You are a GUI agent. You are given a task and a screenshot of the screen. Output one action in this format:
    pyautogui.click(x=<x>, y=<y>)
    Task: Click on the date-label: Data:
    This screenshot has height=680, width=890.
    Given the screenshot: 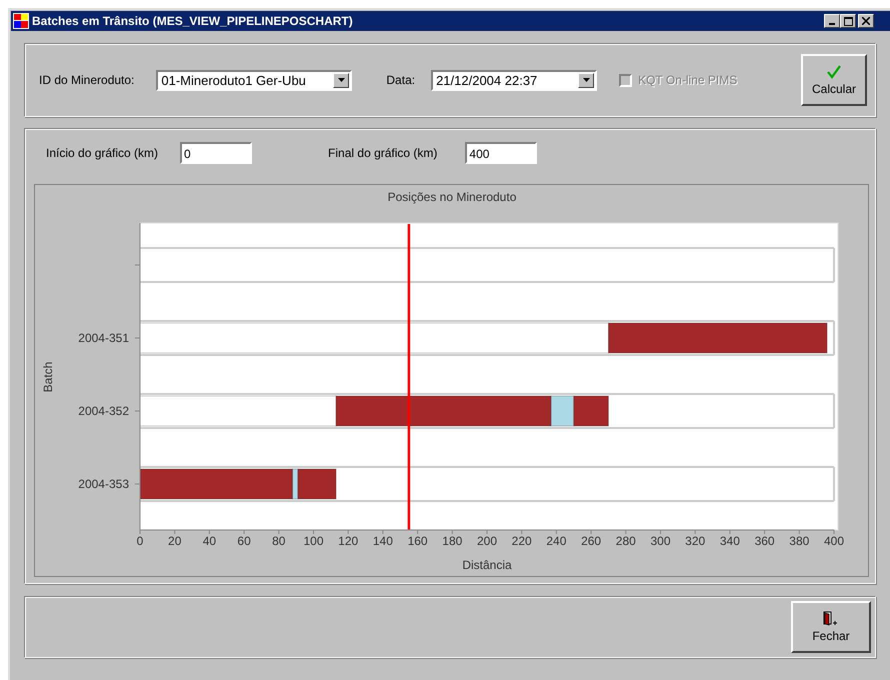 What is the action you would take?
    pyautogui.click(x=401, y=80)
    